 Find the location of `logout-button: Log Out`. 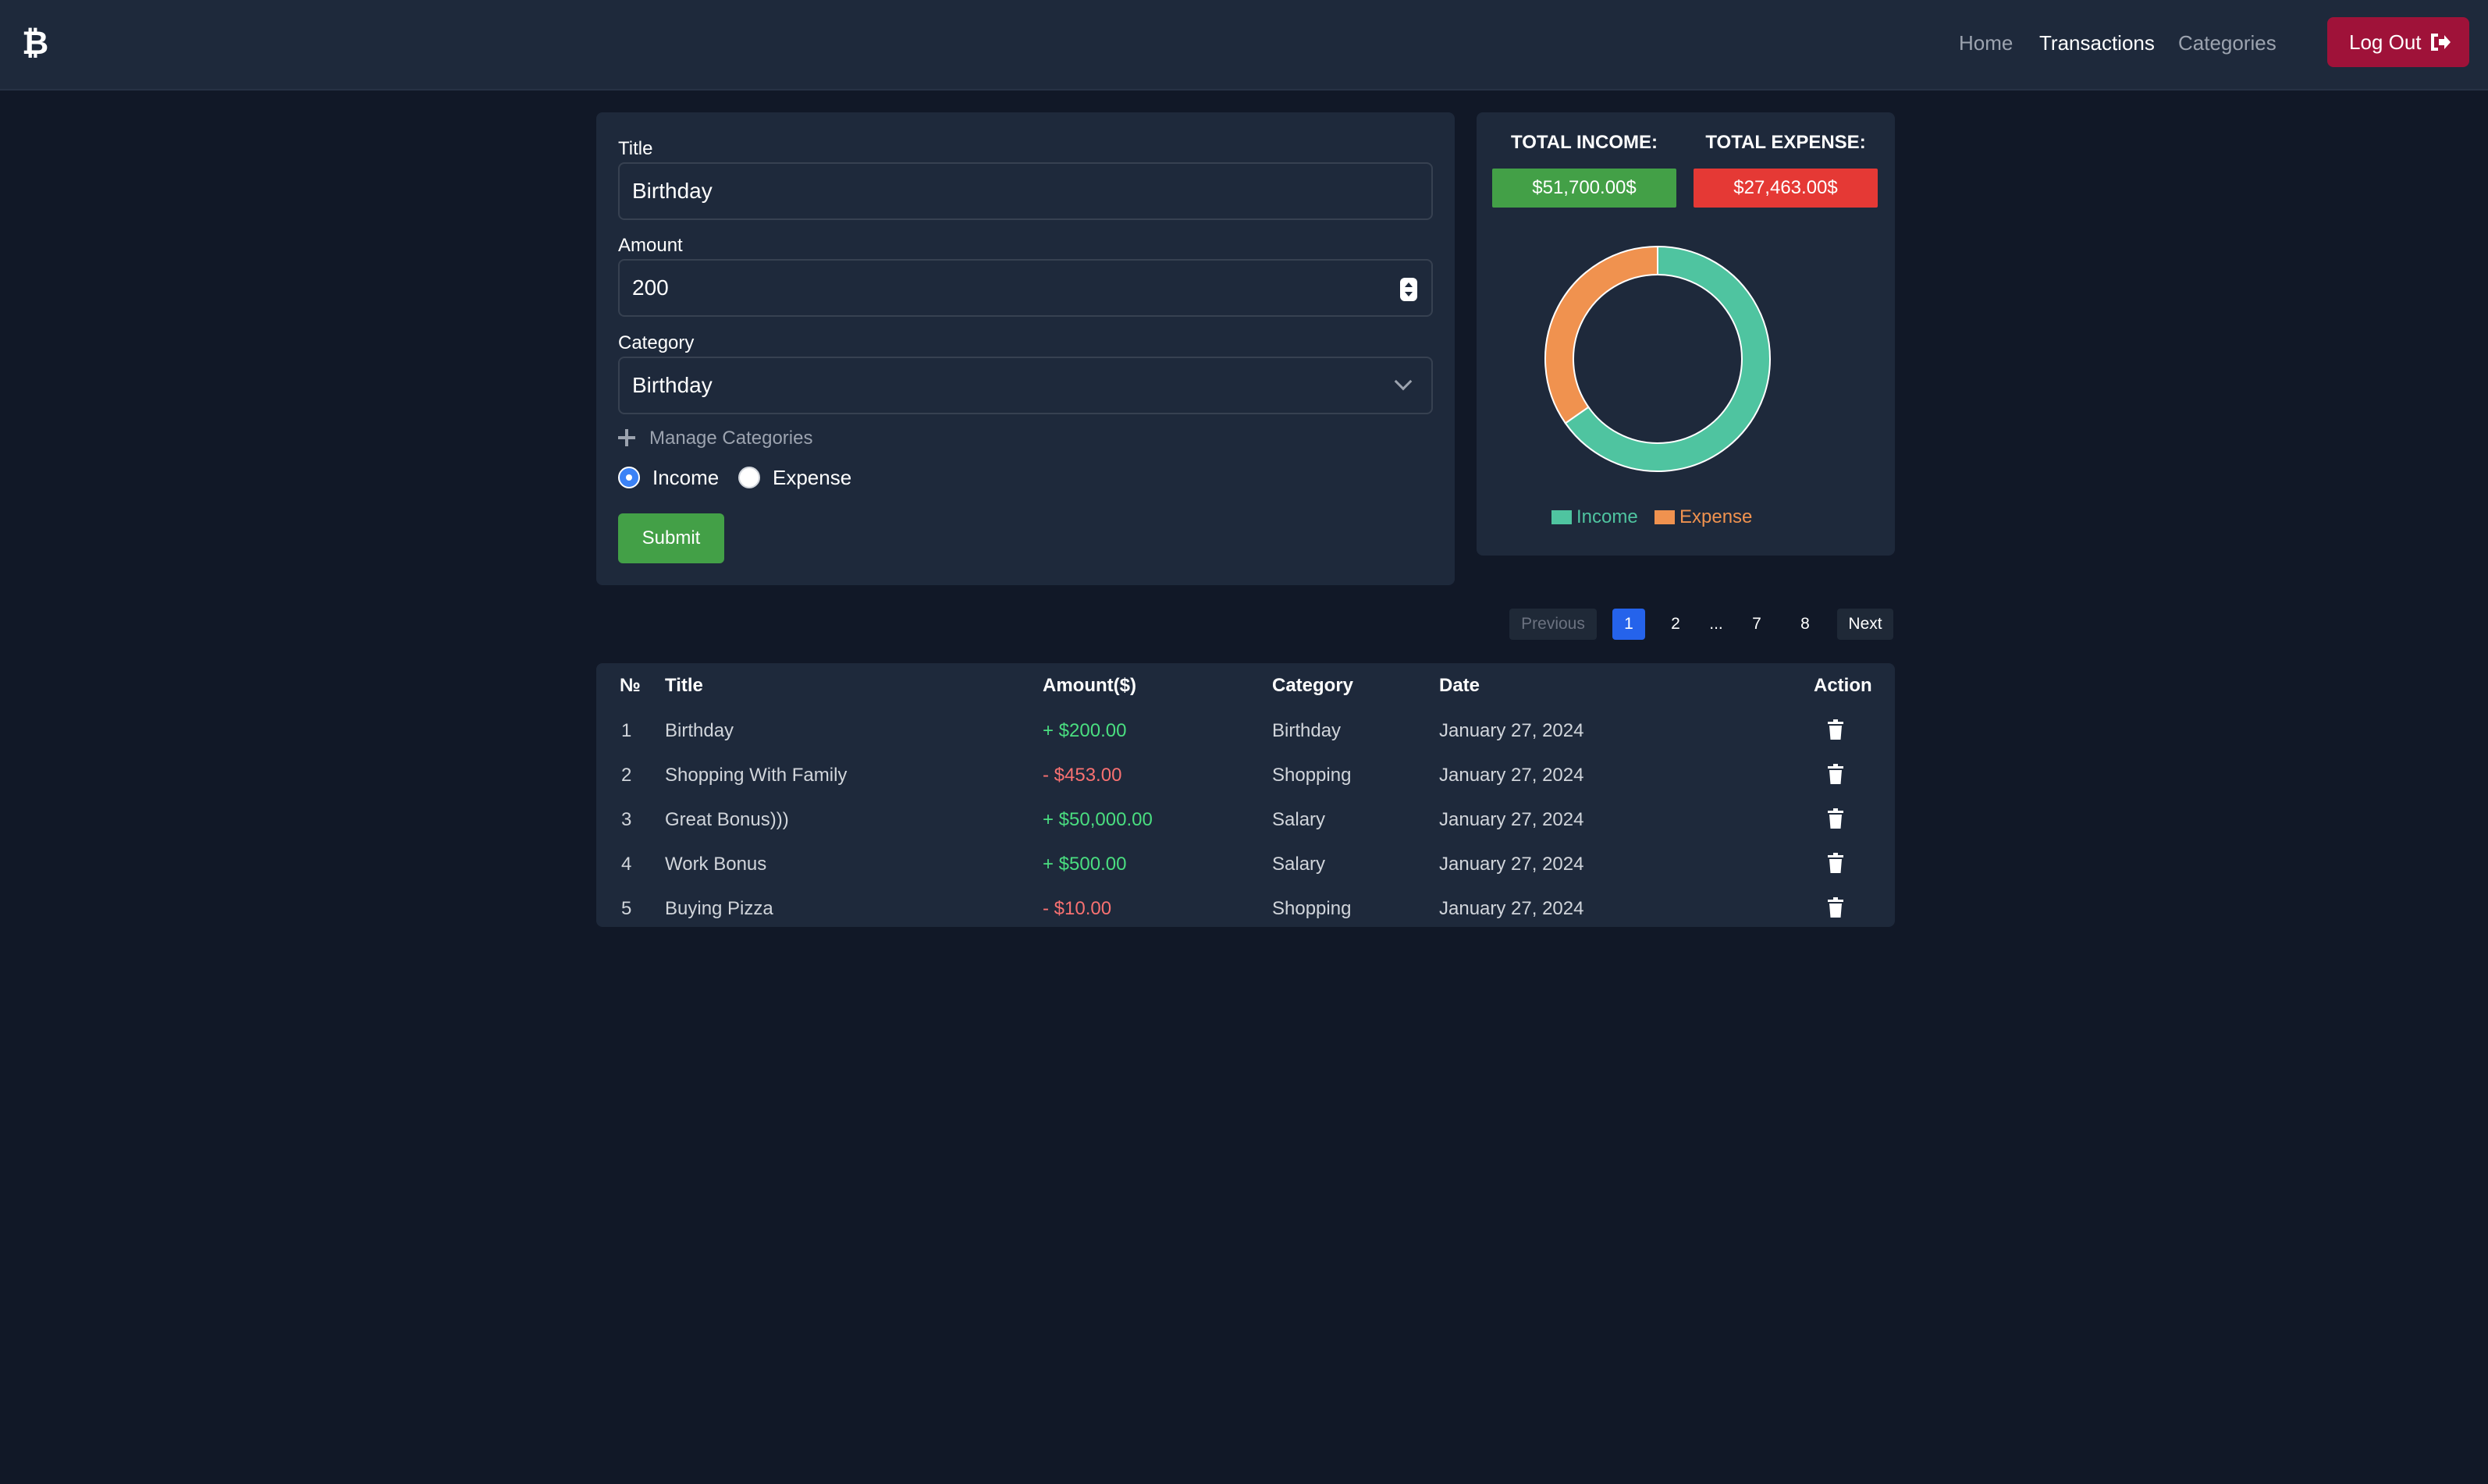

logout-button: Log Out is located at coordinates (2398, 42).